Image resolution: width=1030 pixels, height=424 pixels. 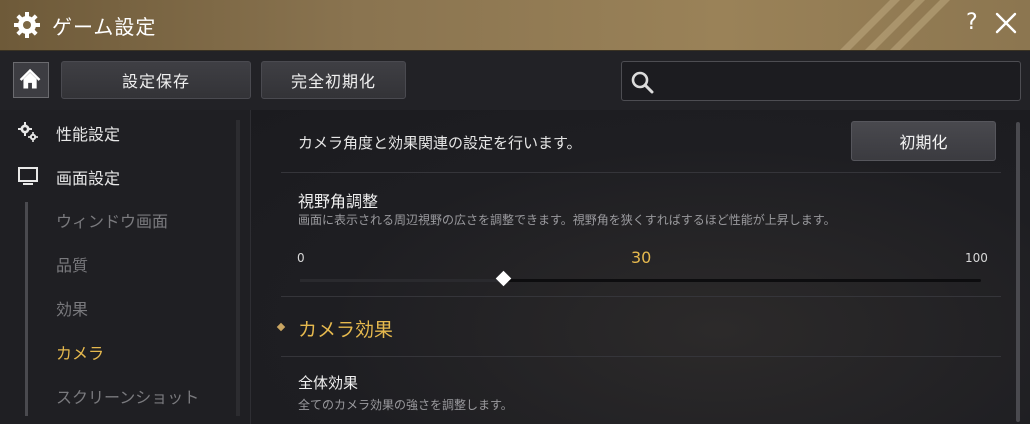 What do you see at coordinates (80, 352) in the screenshot?
I see `sidebar-item-camera: カメラ` at bounding box center [80, 352].